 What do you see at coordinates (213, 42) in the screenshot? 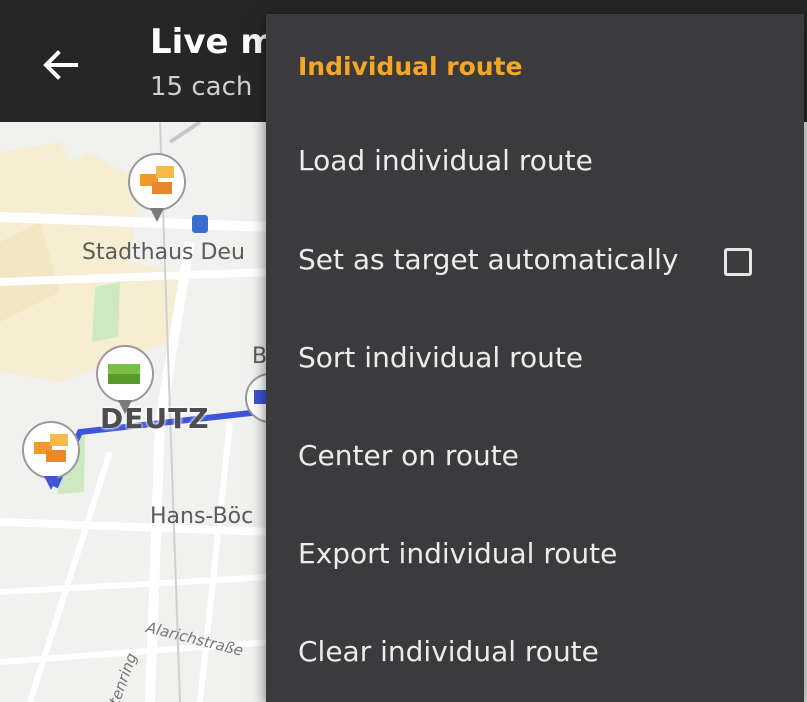
I see `page-title: Live m` at bounding box center [213, 42].